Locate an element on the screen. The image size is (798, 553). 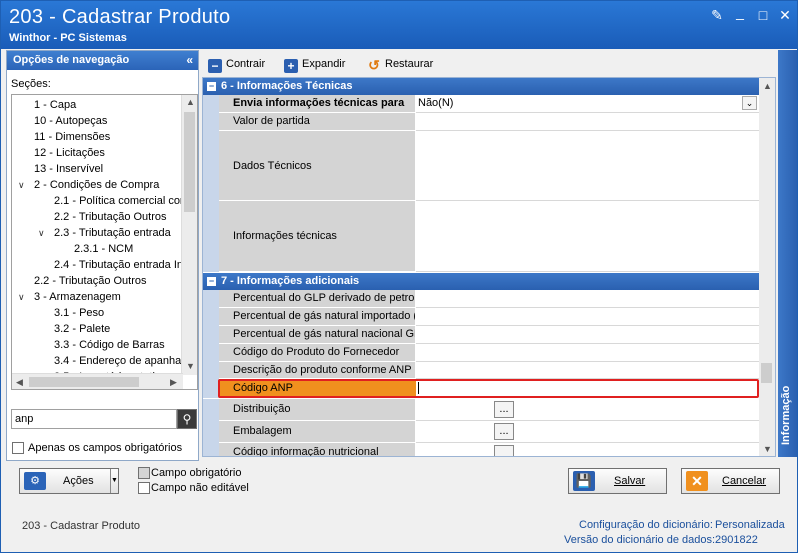
row-info-tecnicas: Informações técnicas is located at coordinates (481, 236).